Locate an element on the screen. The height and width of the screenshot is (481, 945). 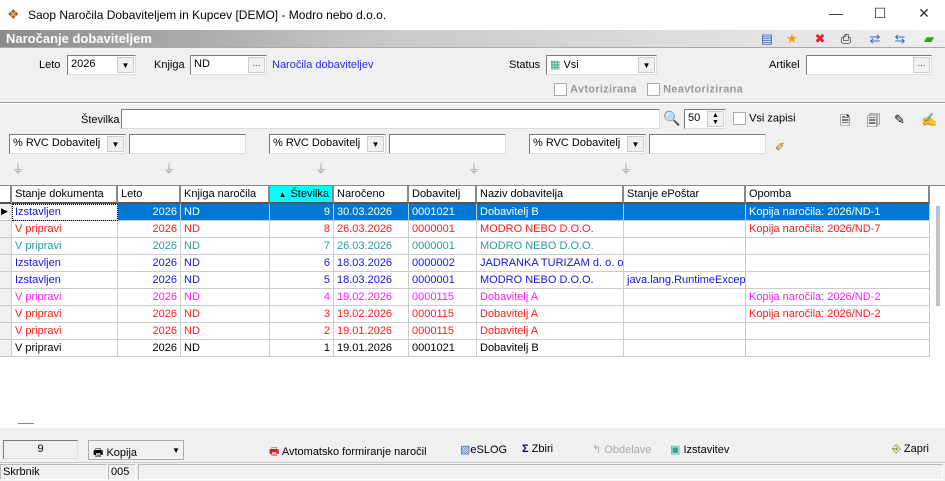
table-cell: 26.03.2026 is located at coordinates (371, 246).